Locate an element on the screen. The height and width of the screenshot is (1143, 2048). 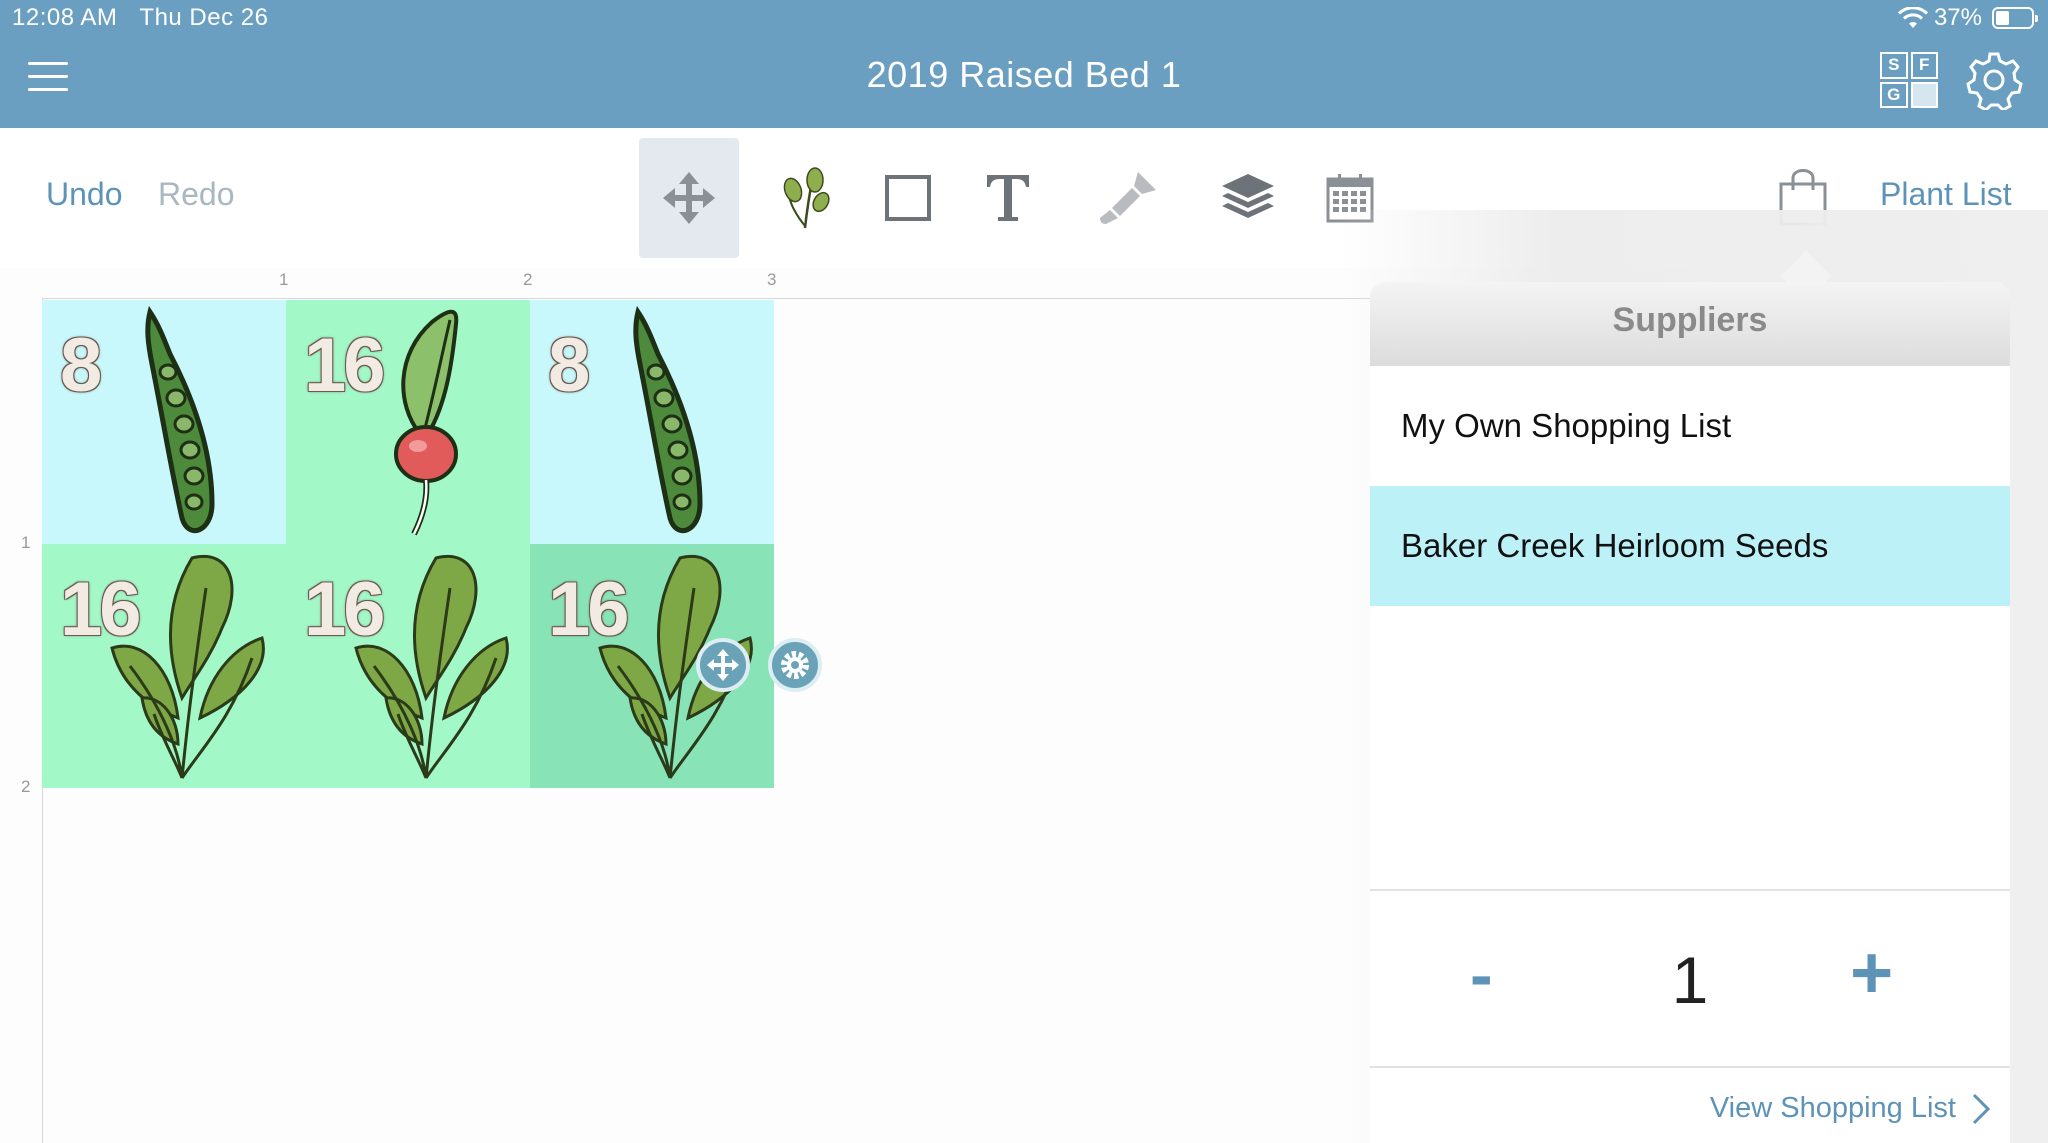
rectangle-tool-button is located at coordinates (908, 198).